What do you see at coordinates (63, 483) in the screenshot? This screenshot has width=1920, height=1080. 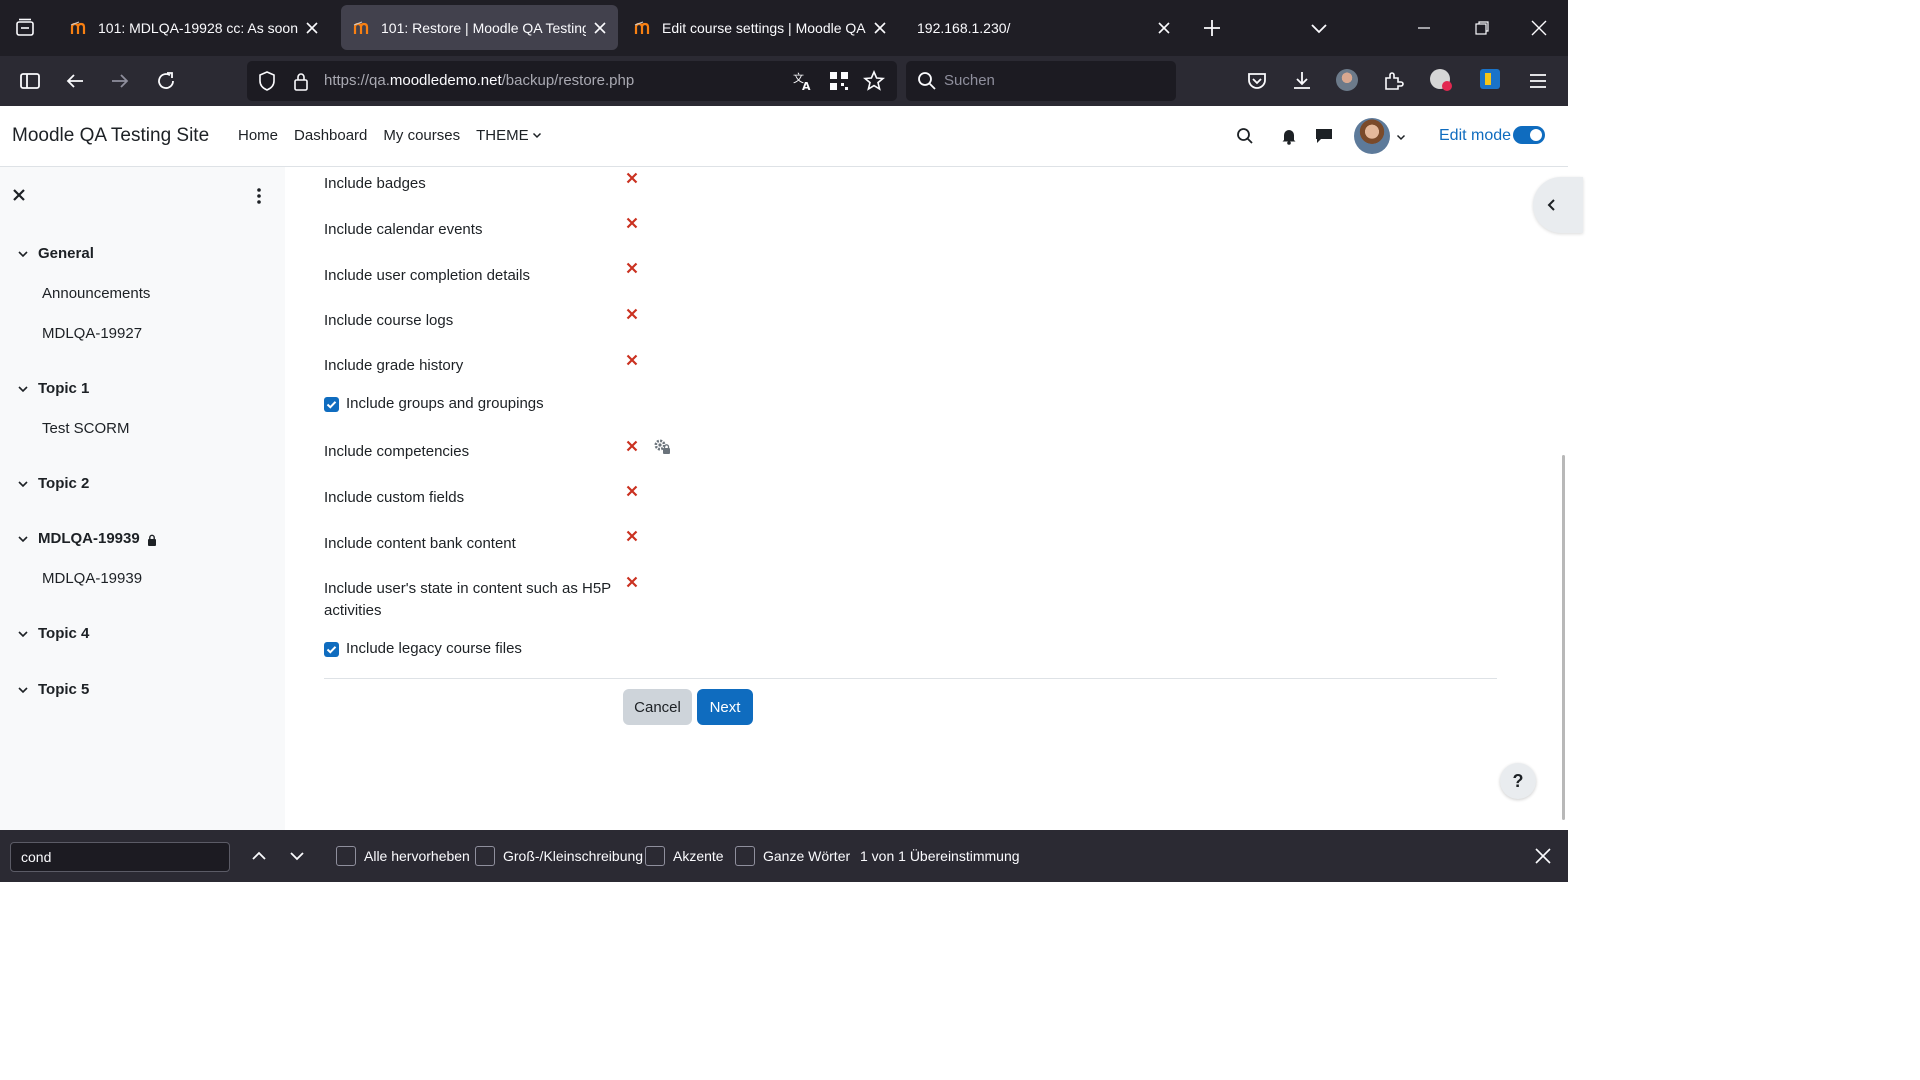 I see `section-title: Topic 2` at bounding box center [63, 483].